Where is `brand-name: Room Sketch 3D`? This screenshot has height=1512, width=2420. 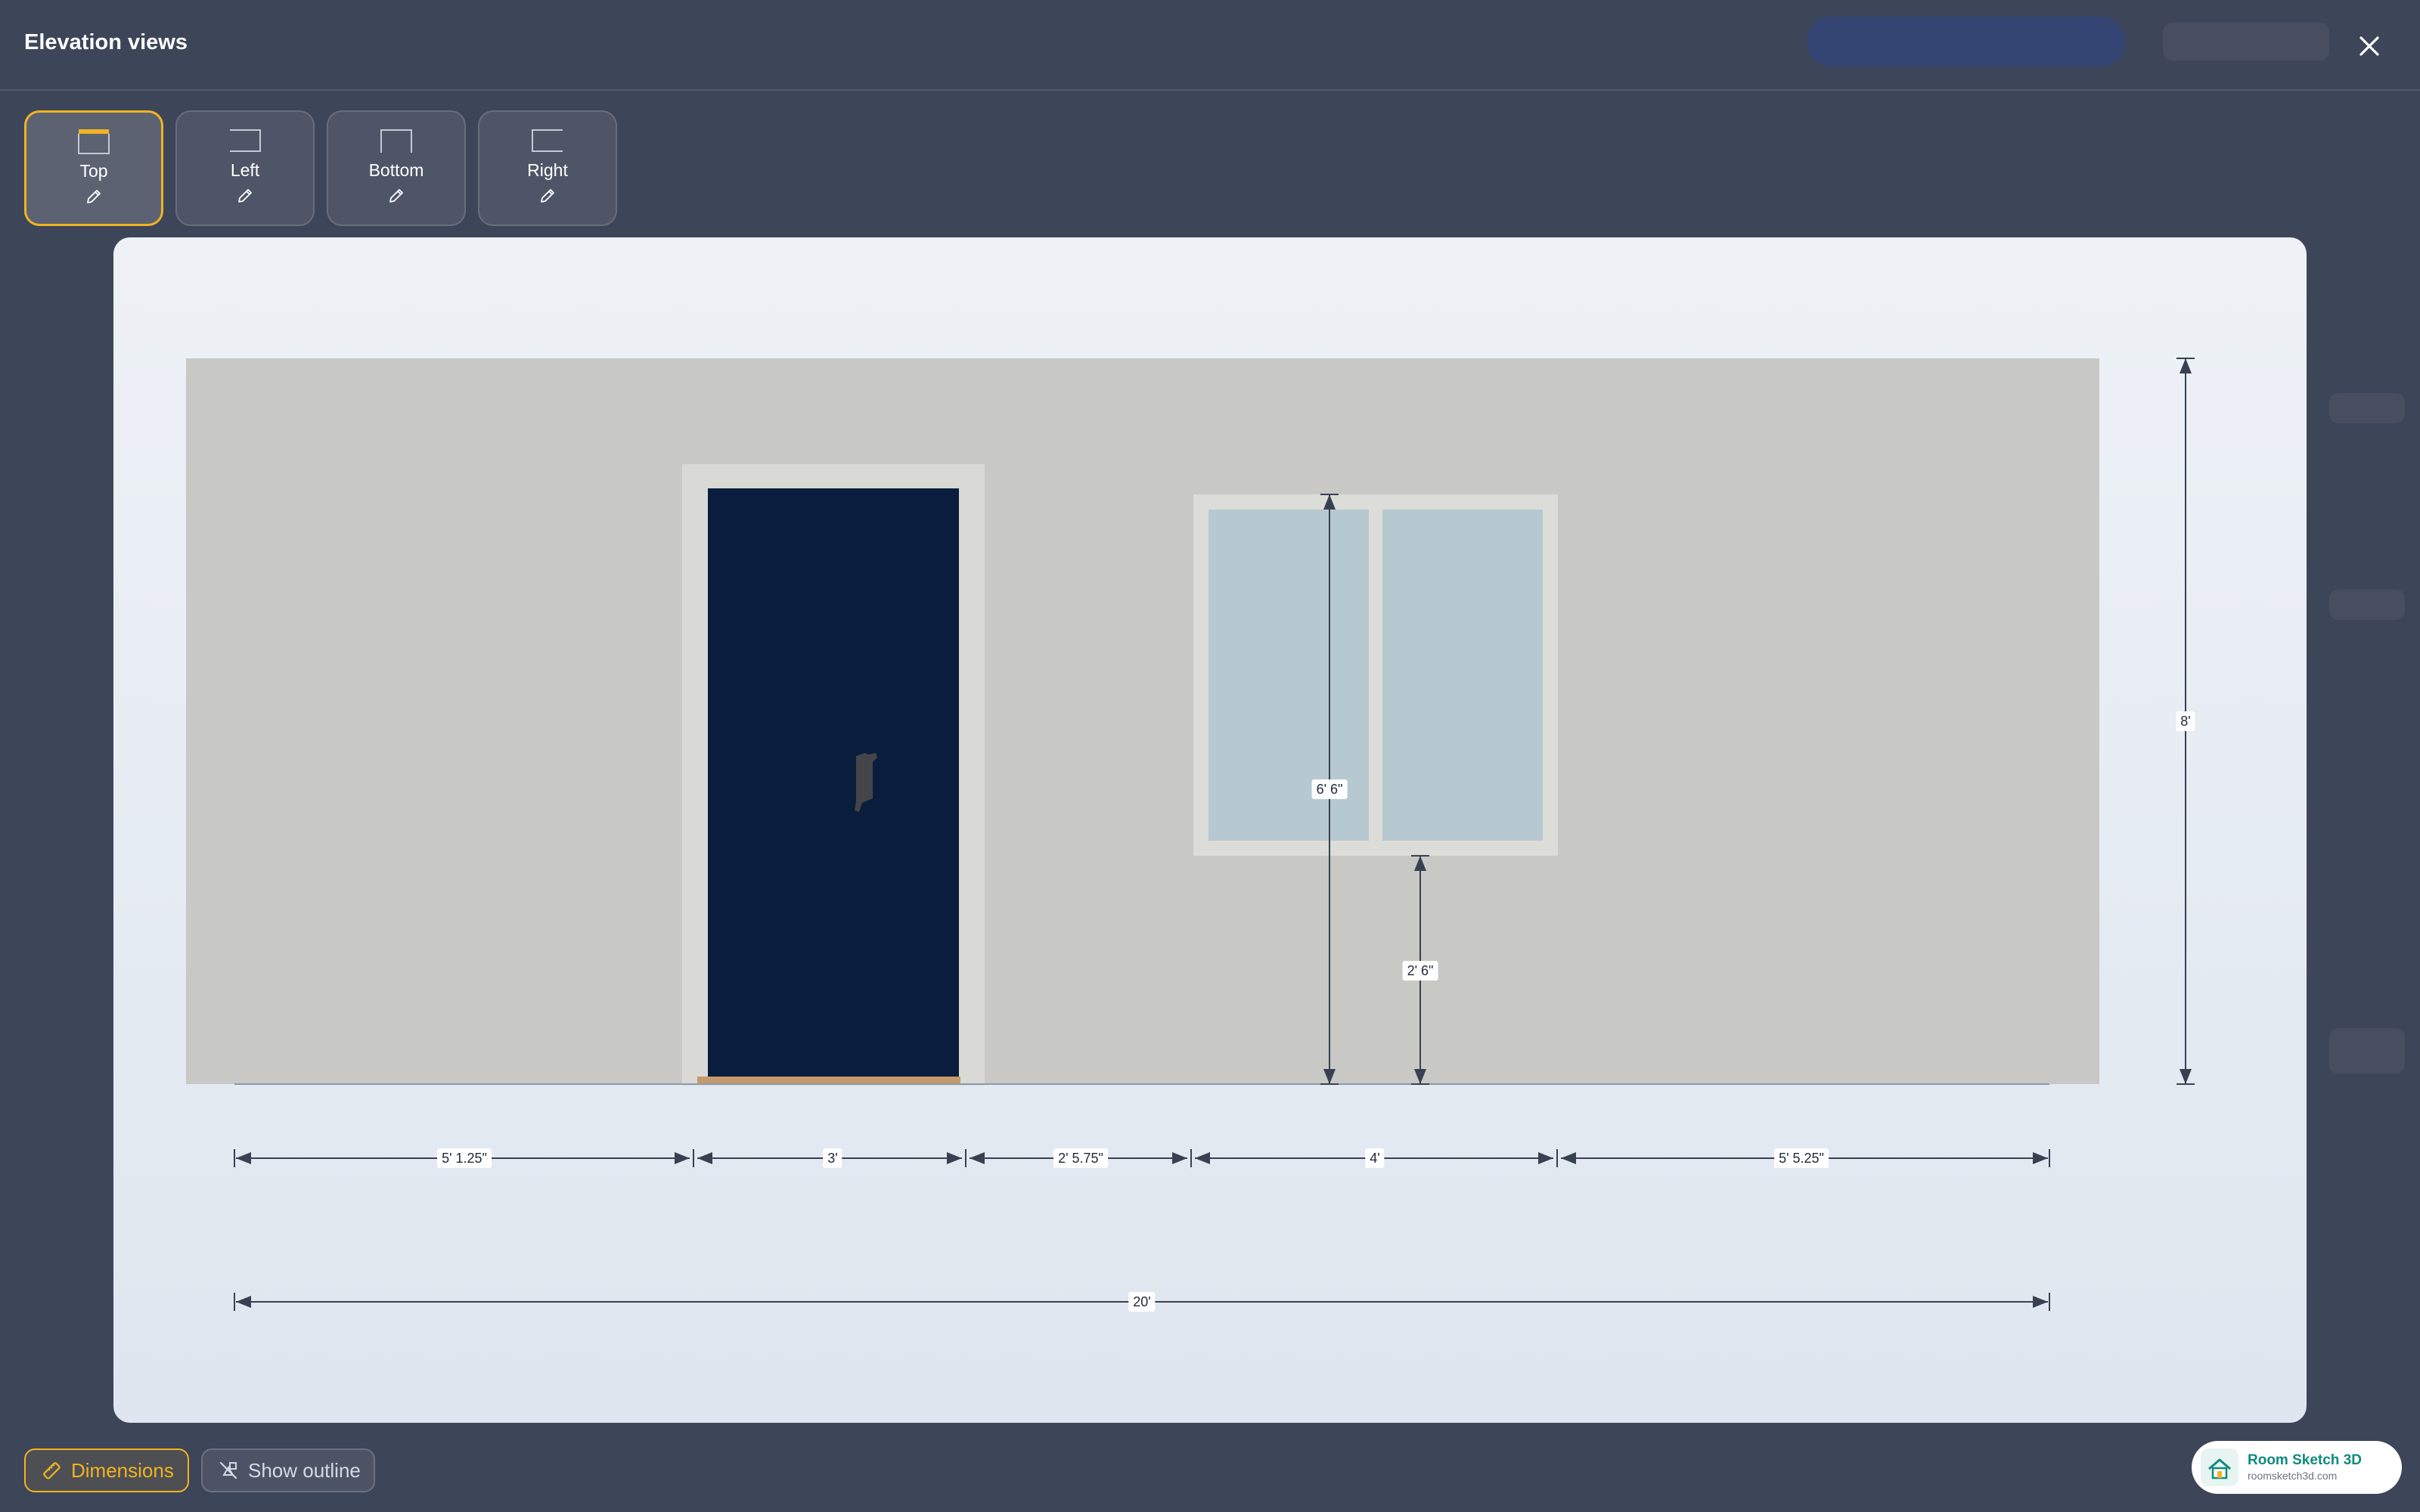
brand-name: Room Sketch 3D is located at coordinates (2305, 1460).